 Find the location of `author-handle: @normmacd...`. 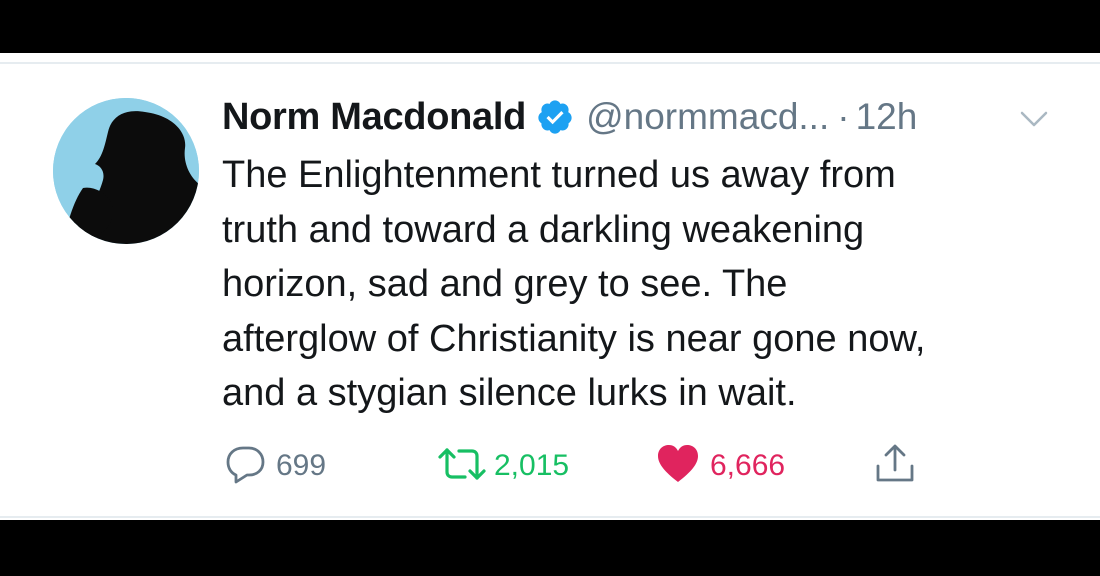

author-handle: @normmacd... is located at coordinates (707, 117).